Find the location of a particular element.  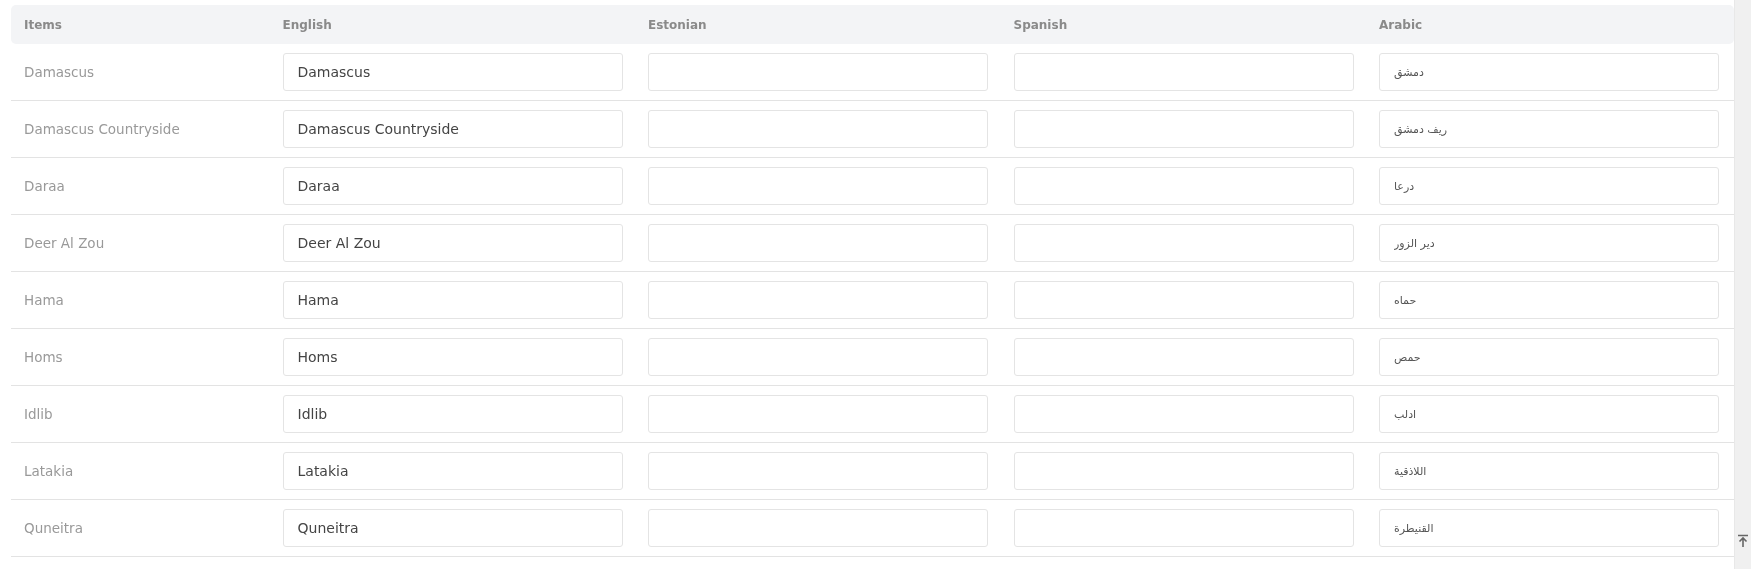

translation-field: Deer Al Zou is located at coordinates (452, 243).